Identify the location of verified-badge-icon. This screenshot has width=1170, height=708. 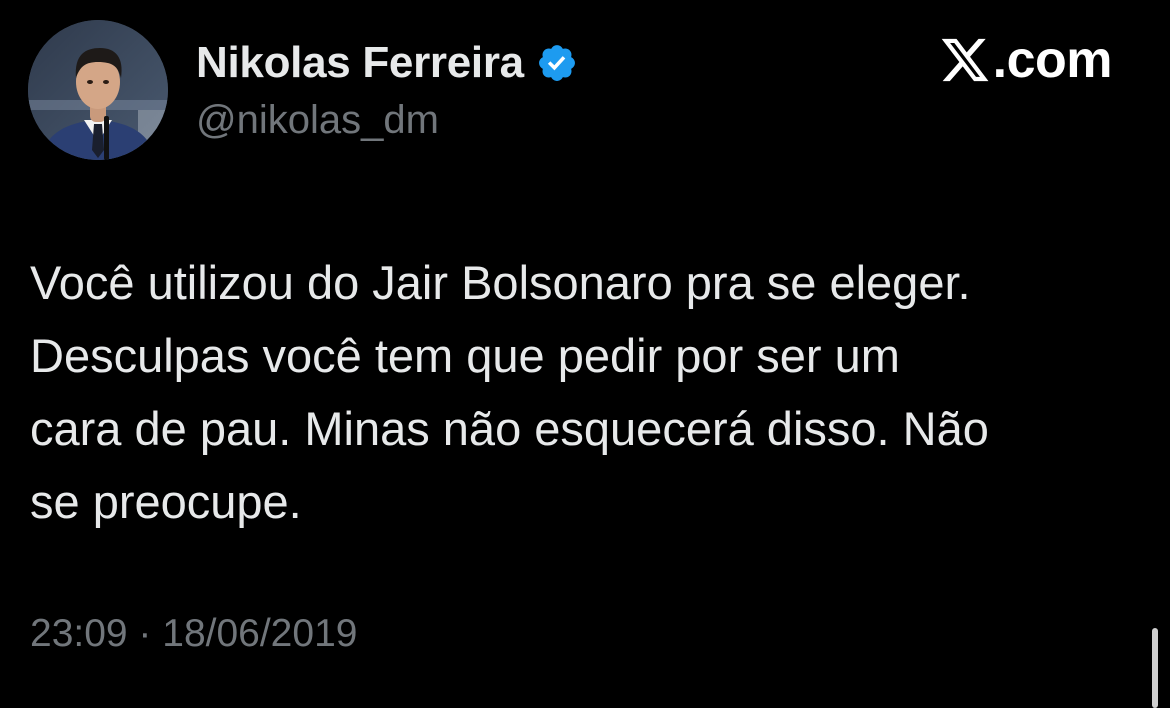
(557, 63).